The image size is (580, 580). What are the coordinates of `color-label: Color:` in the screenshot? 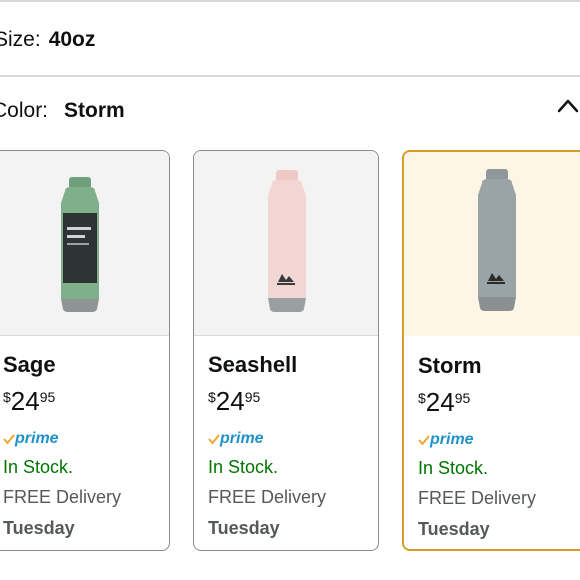 It's located at (24, 110).